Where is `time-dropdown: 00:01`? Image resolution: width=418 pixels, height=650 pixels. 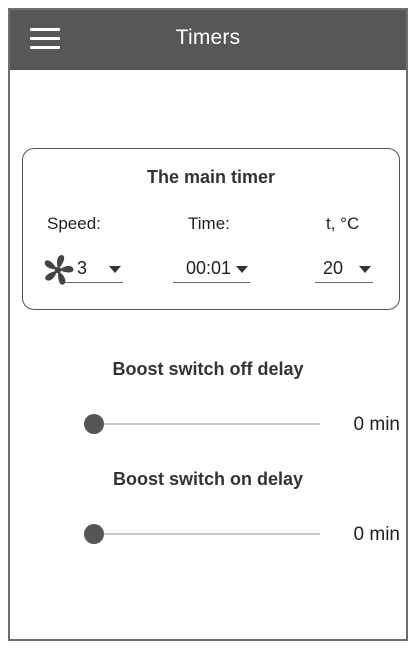 time-dropdown: 00:01 is located at coordinates (211, 268).